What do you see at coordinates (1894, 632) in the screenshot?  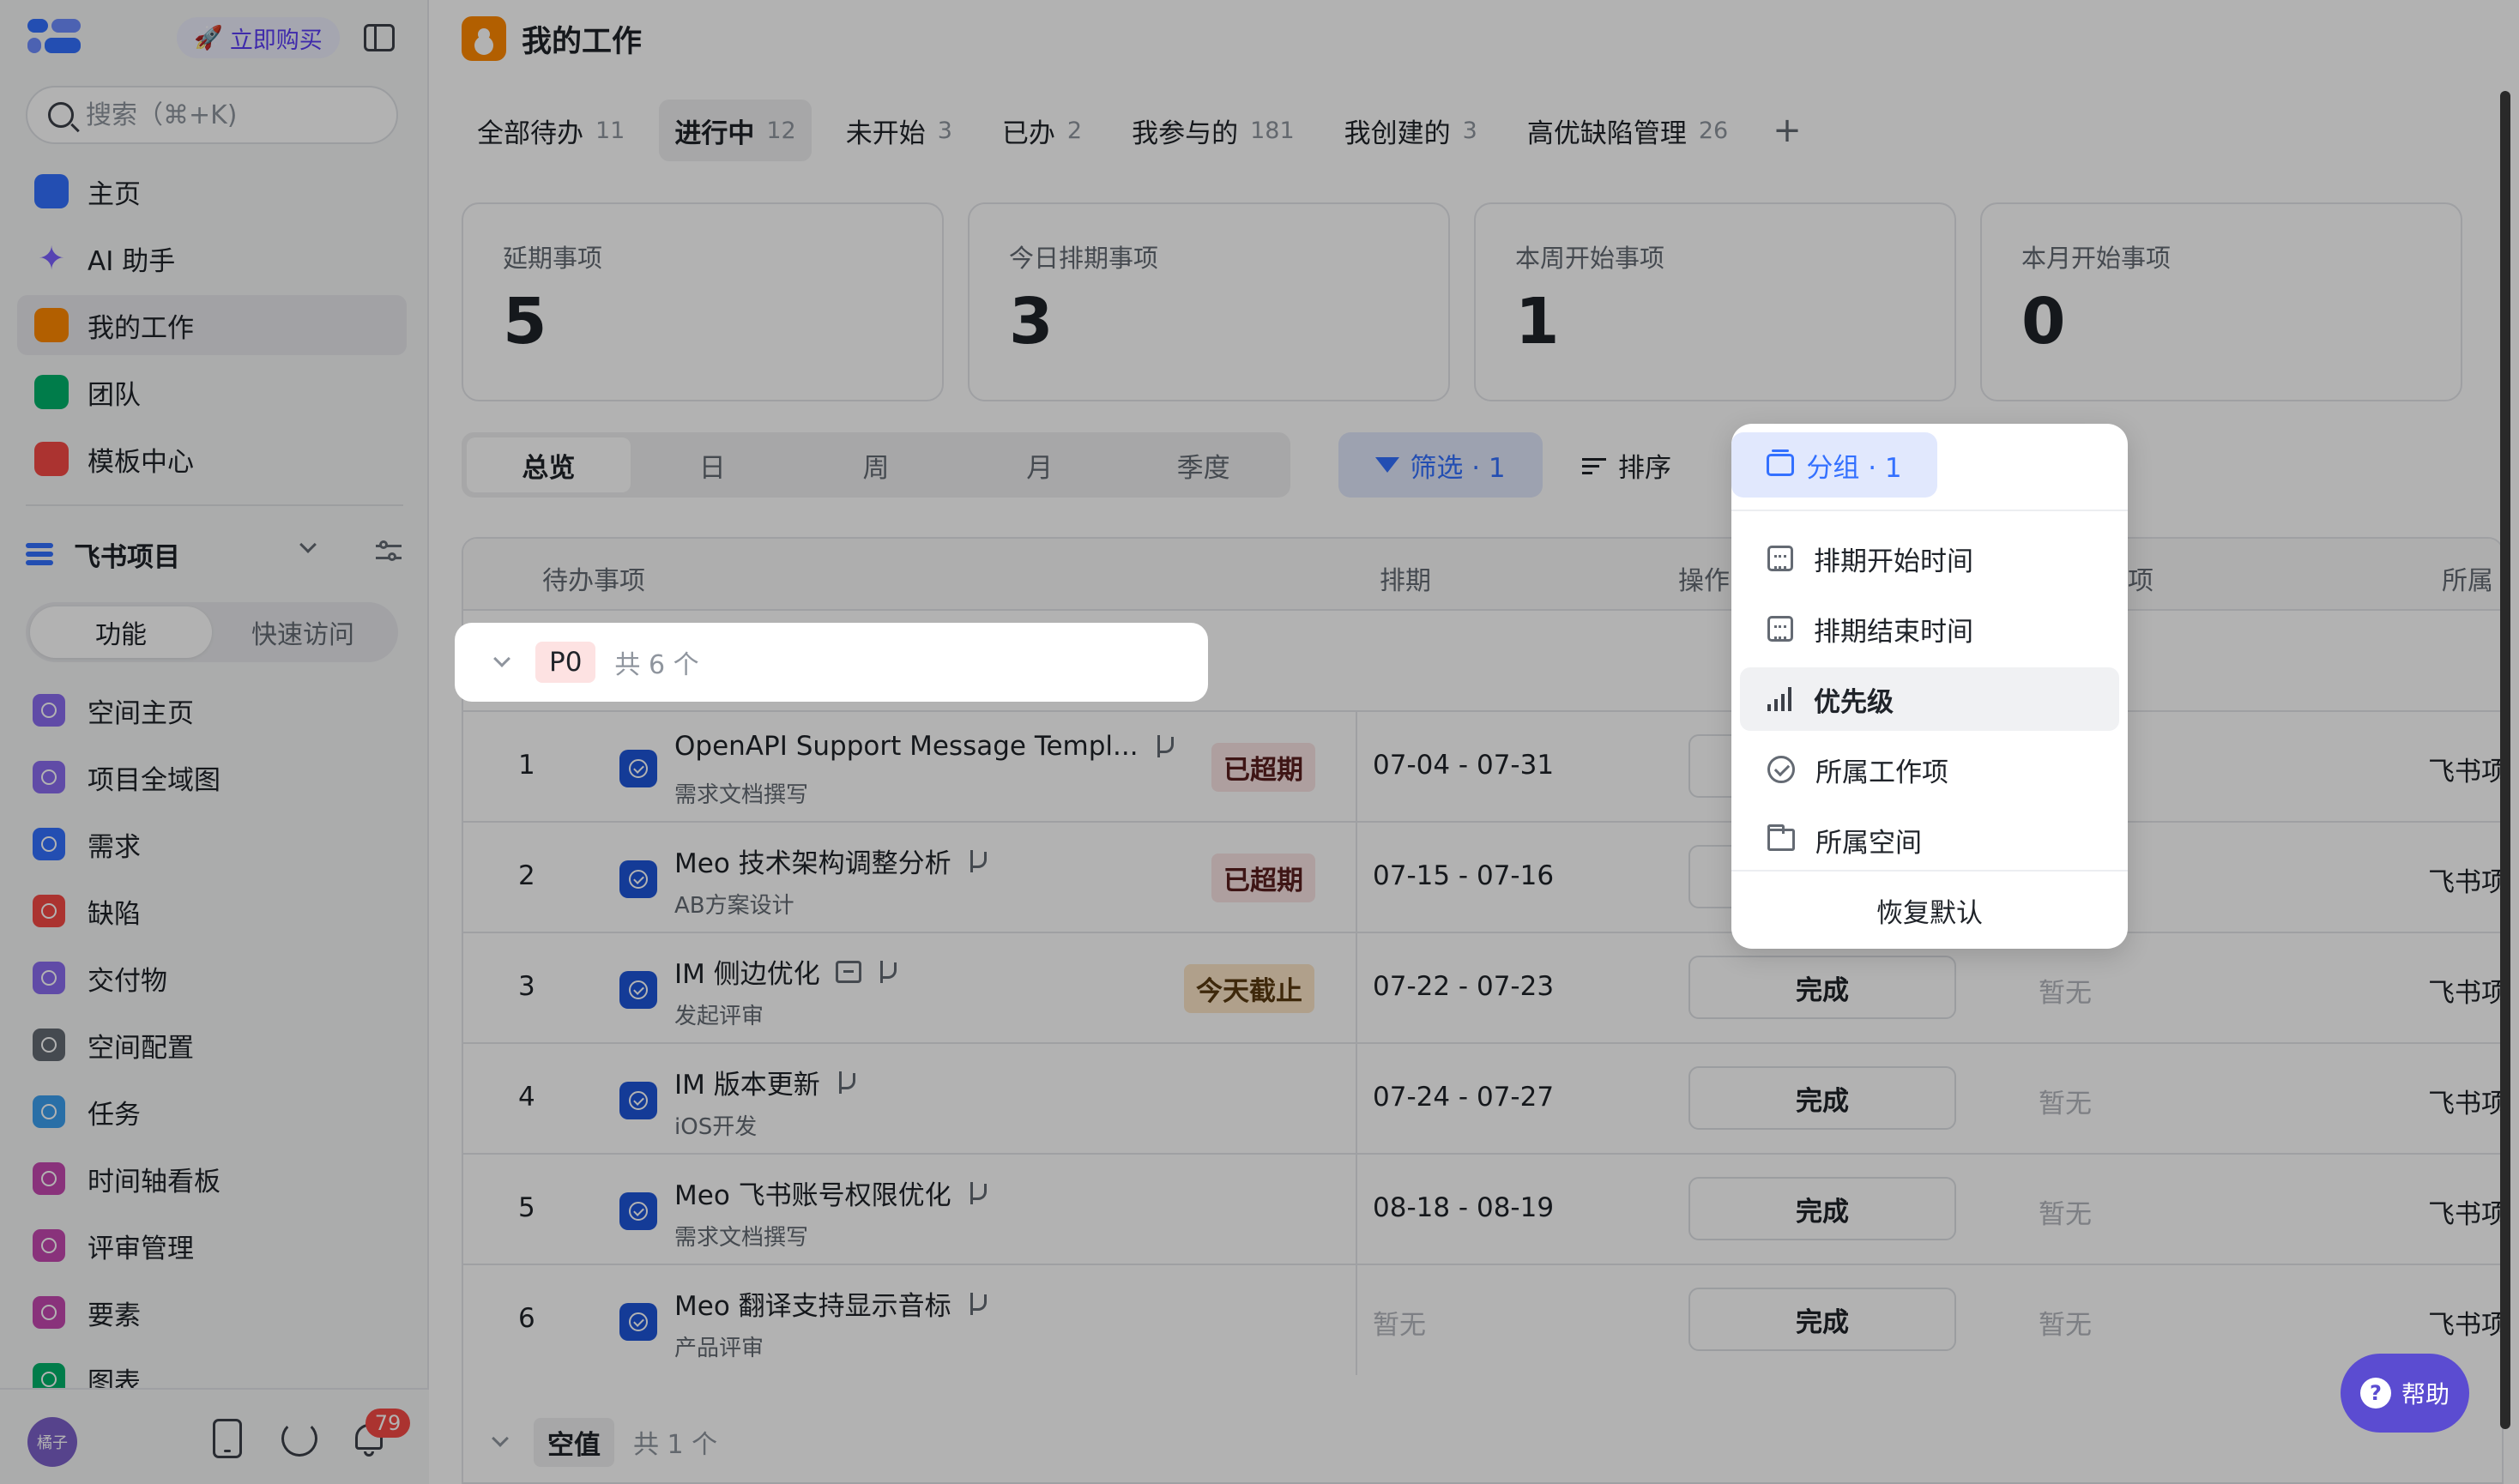 I see `group-option-label: 排期结束时间` at bounding box center [1894, 632].